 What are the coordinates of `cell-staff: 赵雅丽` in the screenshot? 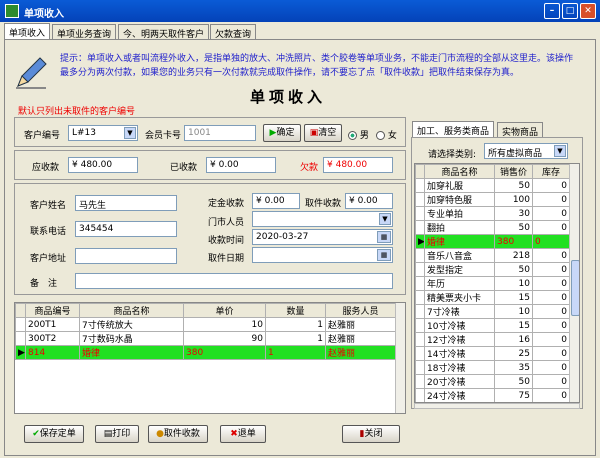 It's located at (360, 338).